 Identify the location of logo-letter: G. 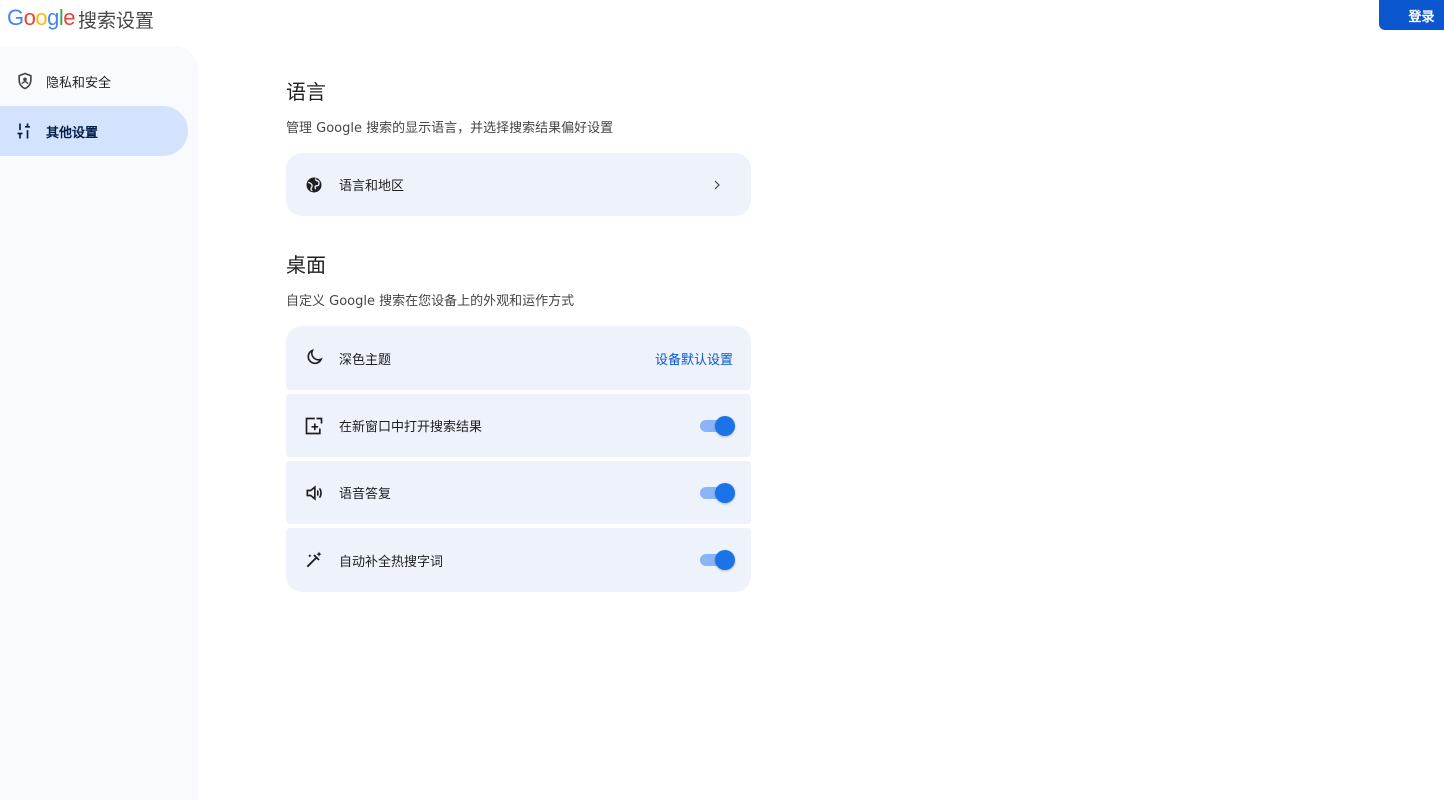
(15, 17).